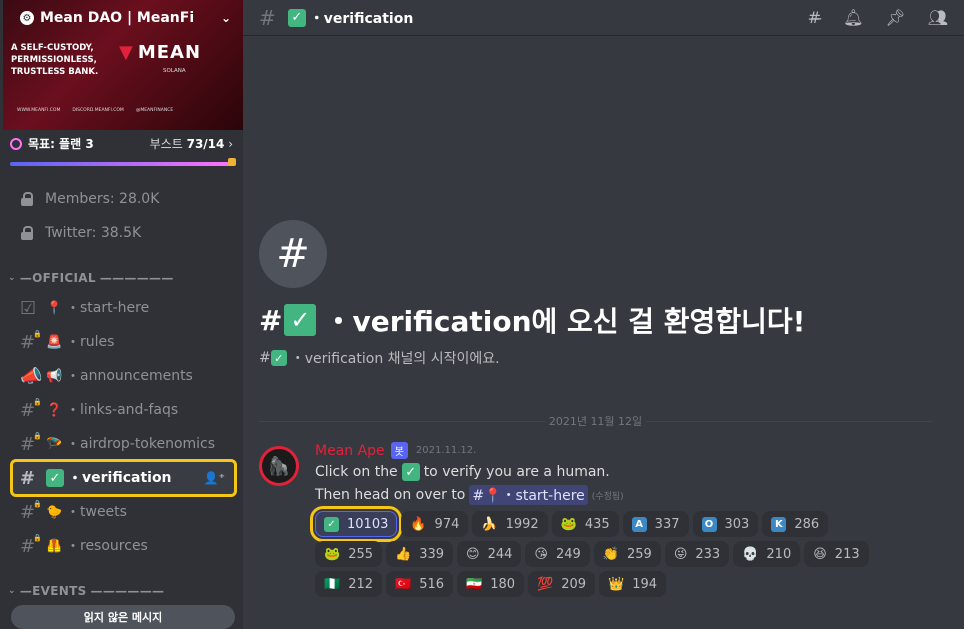  I want to click on channel-verification: # ✓ ・ verification 👤⁺, so click(123, 478).